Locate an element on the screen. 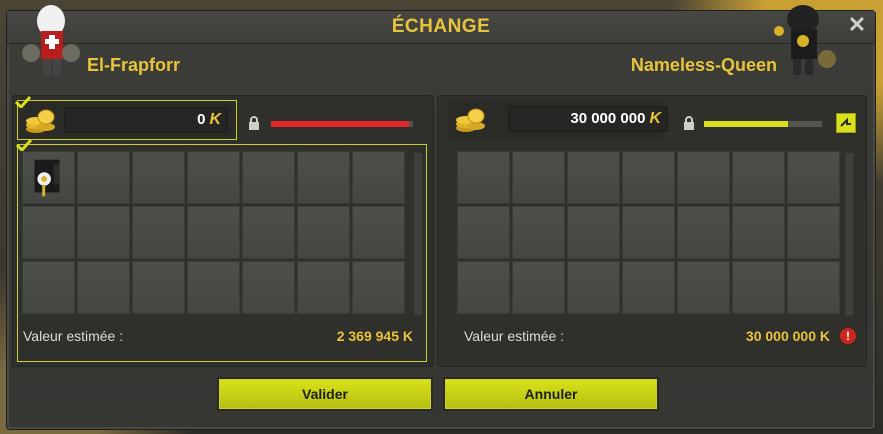  left-player-name: El-Frapforr is located at coordinates (134, 65).